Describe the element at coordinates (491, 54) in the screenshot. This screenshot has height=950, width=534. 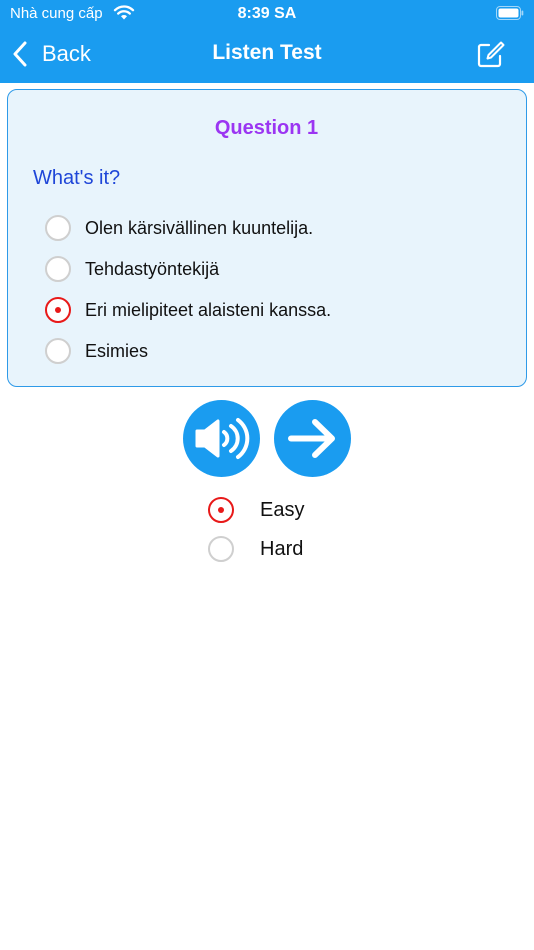
I see `edit-icon` at that location.